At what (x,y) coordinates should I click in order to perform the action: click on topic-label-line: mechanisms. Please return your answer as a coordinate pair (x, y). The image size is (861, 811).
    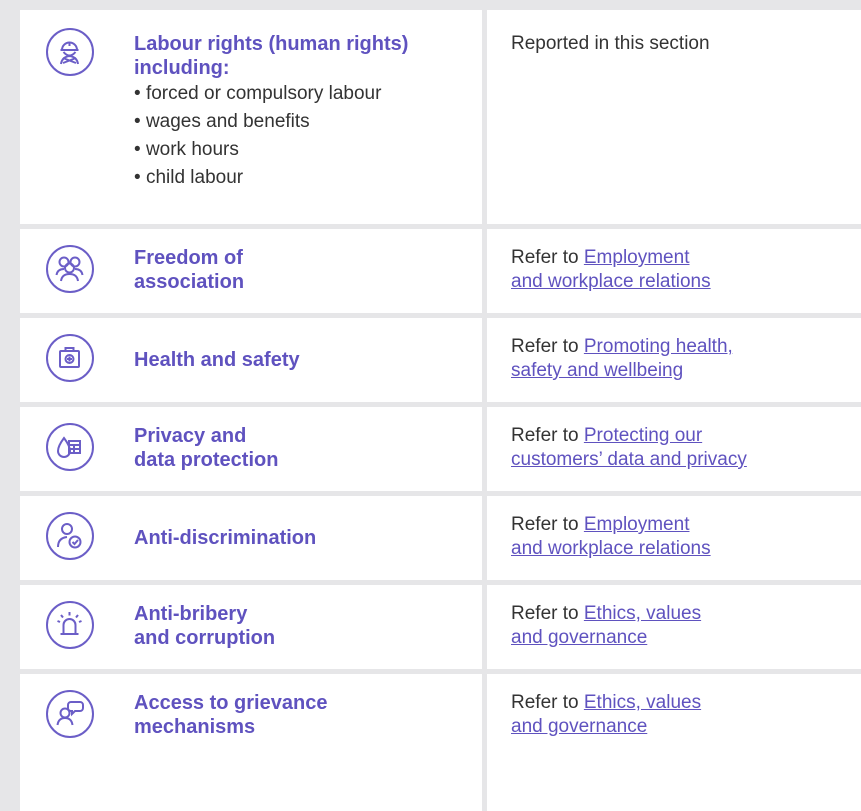
    Looking at the image, I should click on (195, 727).